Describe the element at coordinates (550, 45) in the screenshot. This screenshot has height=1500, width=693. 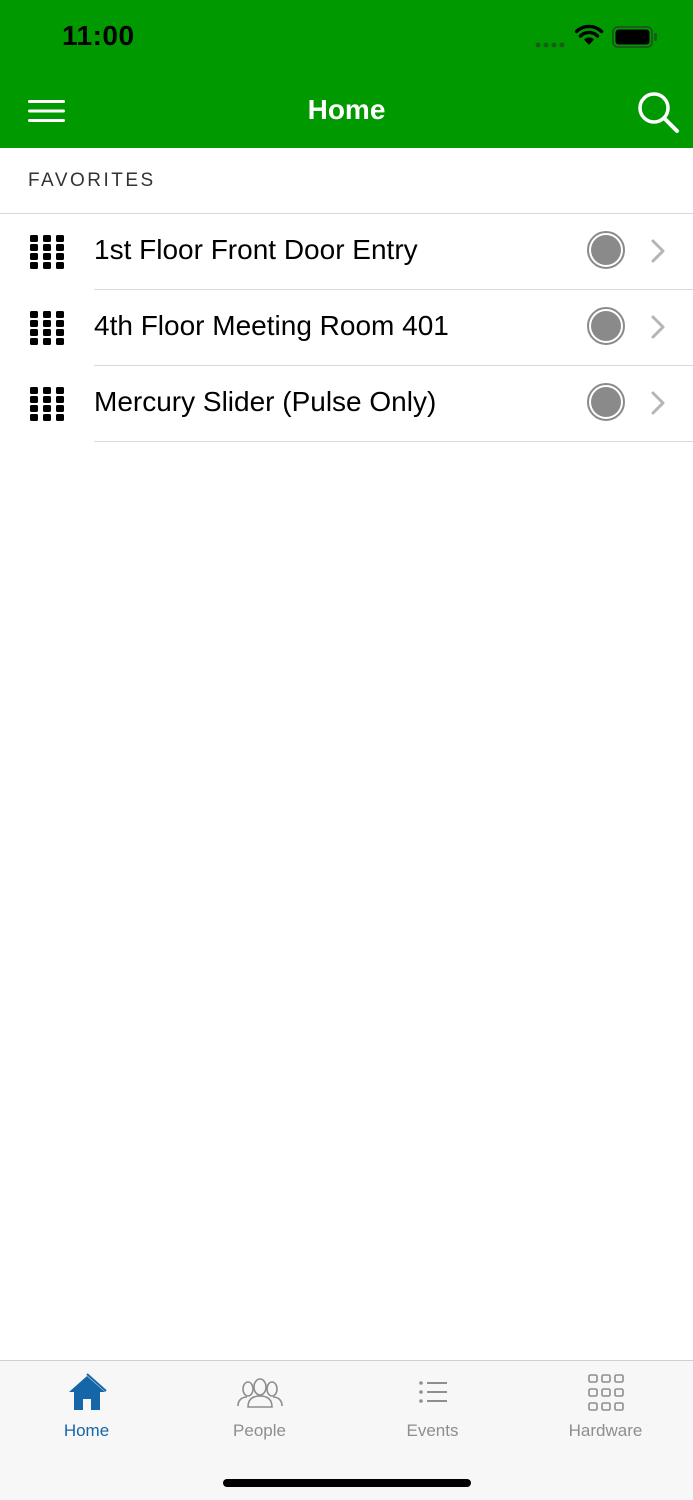
I see `signal-strength-icon` at that location.